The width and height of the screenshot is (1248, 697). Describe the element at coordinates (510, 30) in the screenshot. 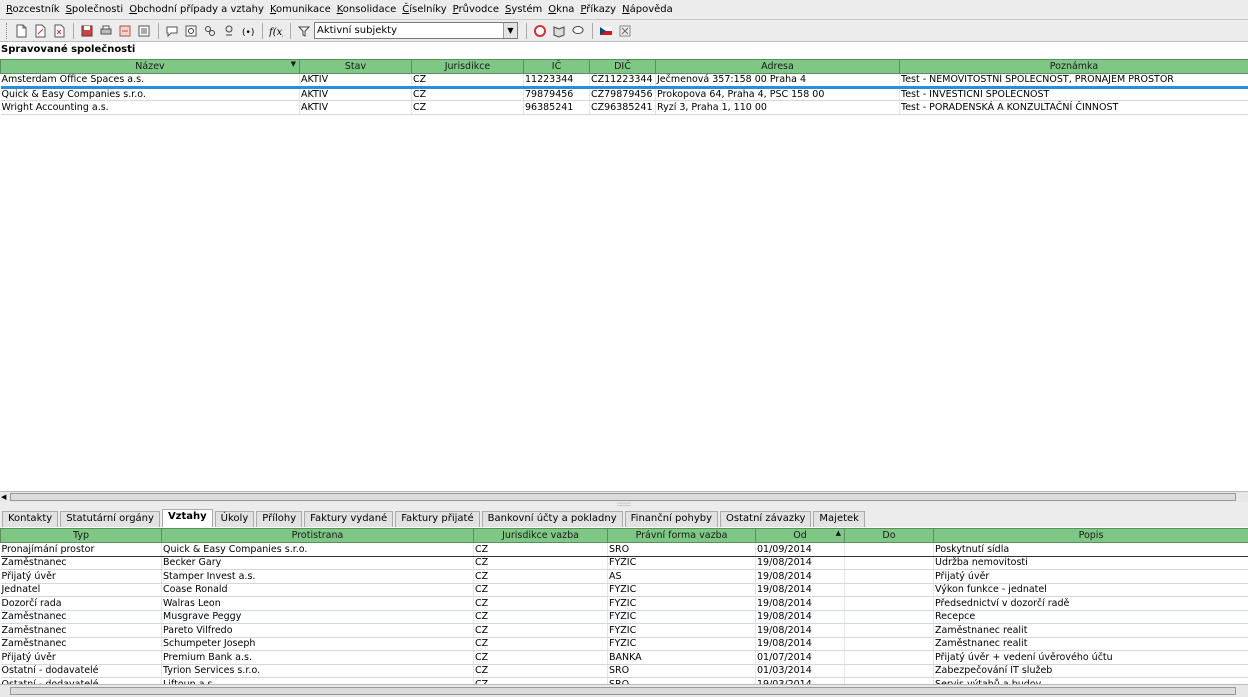

I see `chevron-down-icon: ▼` at that location.